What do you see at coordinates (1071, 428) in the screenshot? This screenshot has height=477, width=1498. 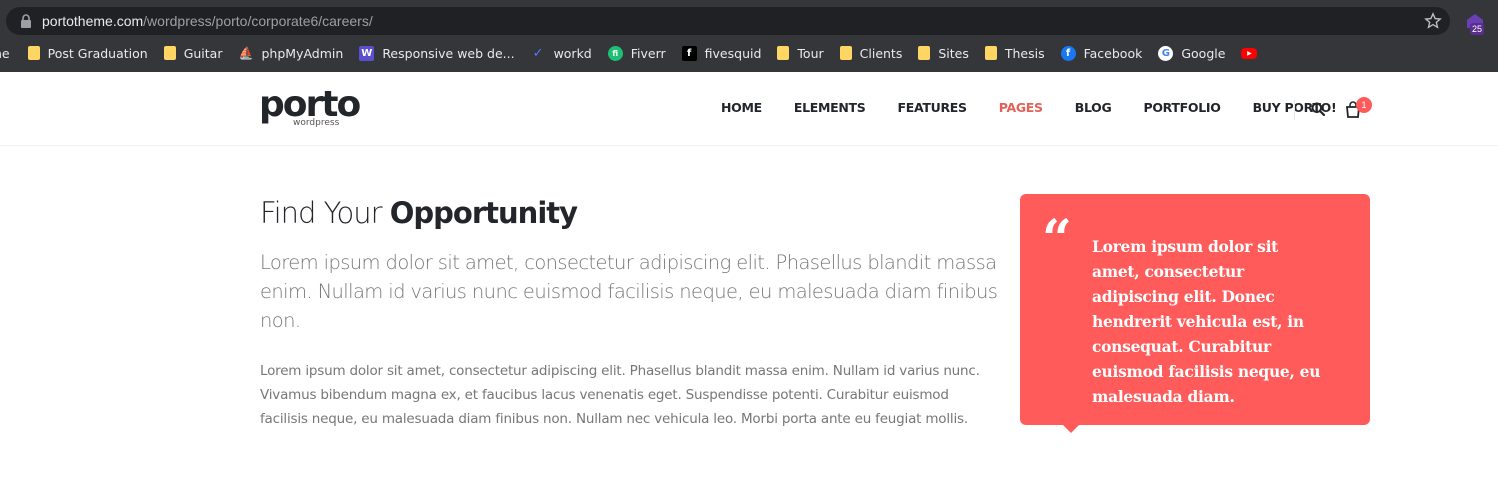 I see `quote-arrow` at bounding box center [1071, 428].